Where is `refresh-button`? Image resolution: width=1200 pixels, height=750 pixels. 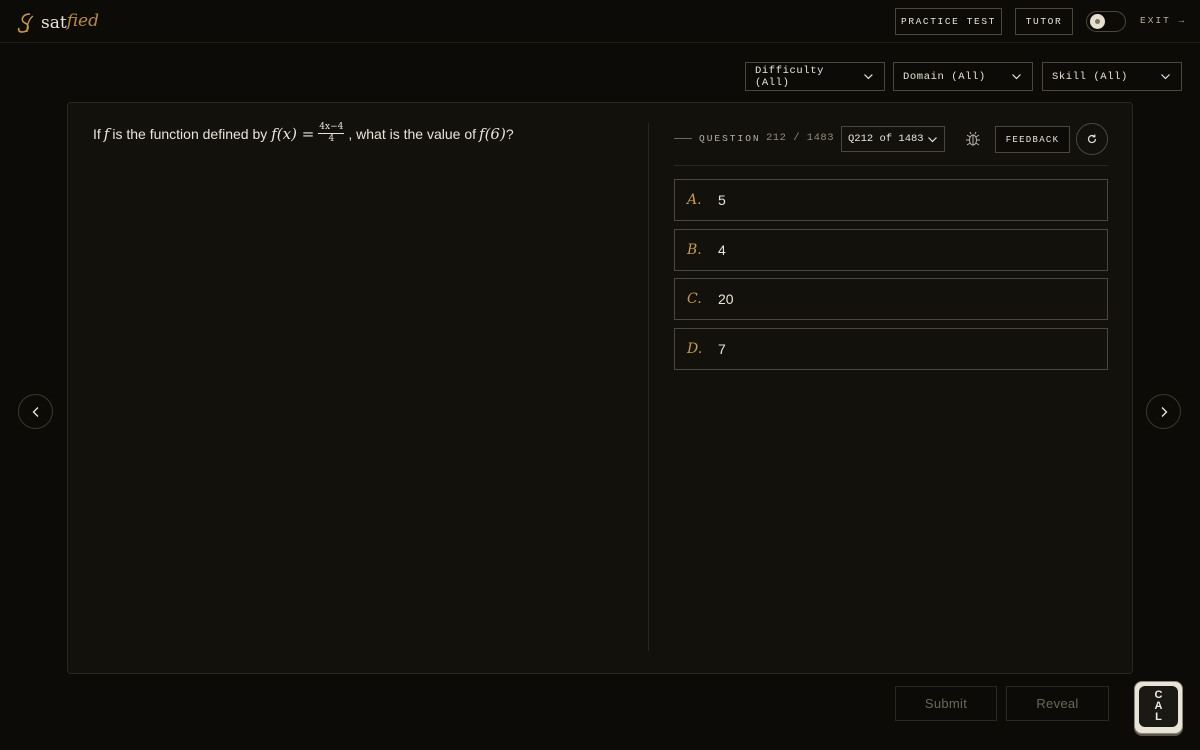
refresh-button is located at coordinates (1092, 139).